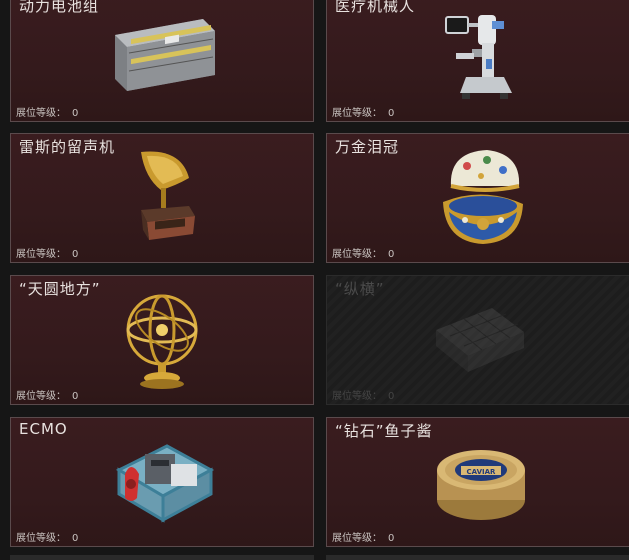 Image resolution: width=629 pixels, height=560 pixels. I want to click on collection-card-chess-locked: “纵横” 展位等级： 0, so click(477, 340).